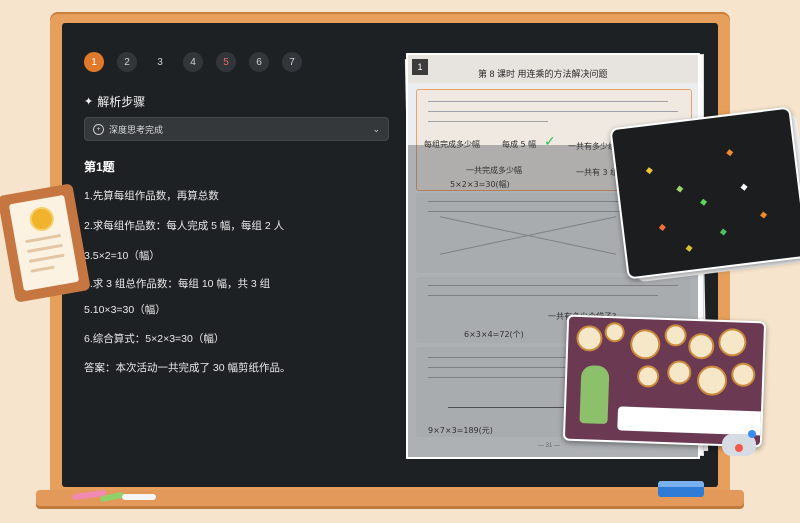 The image size is (800, 523). Describe the element at coordinates (41, 219) in the screenshot. I see `certificate-seal` at that location.